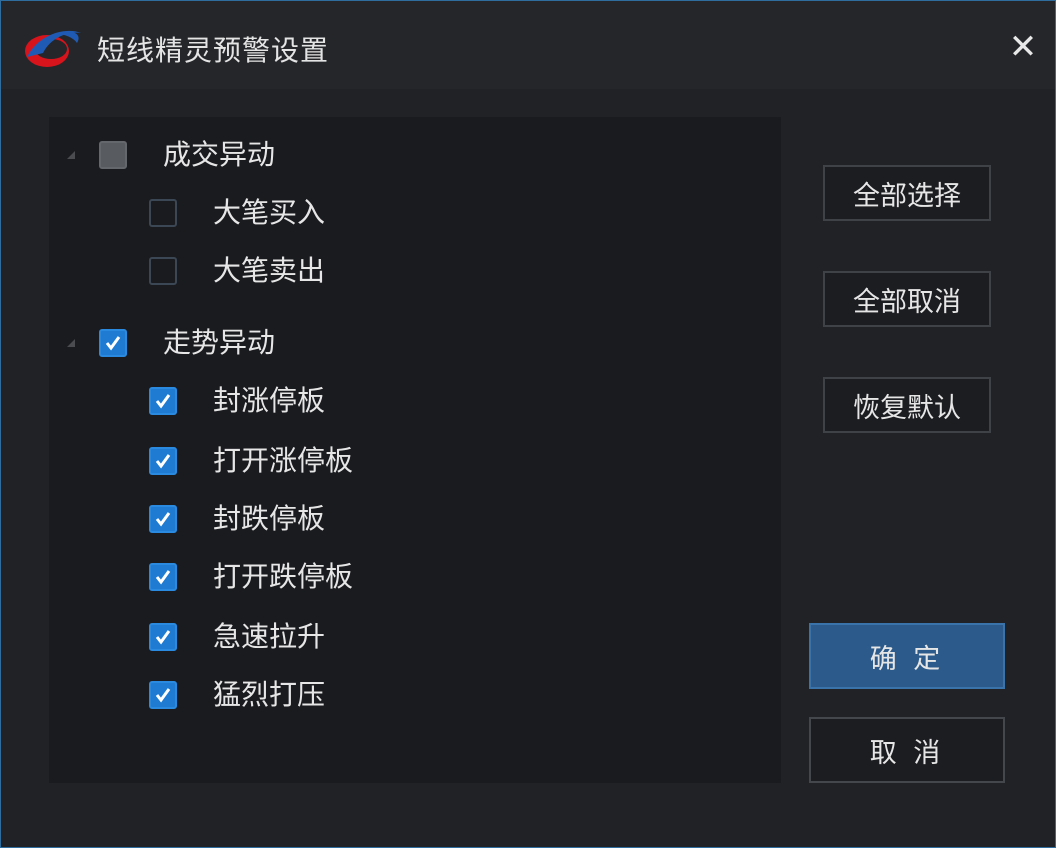  What do you see at coordinates (269, 636) in the screenshot?
I see `item-label: 急速拉升` at bounding box center [269, 636].